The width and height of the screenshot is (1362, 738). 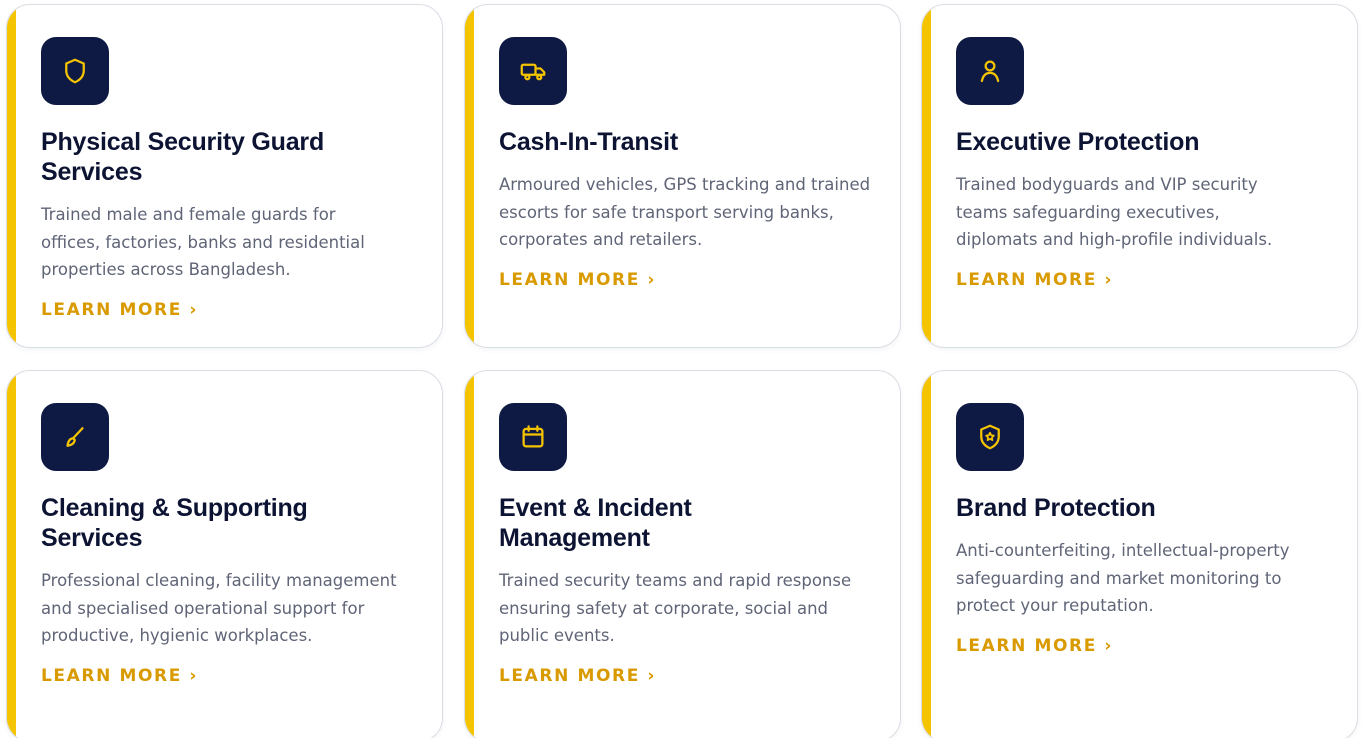 What do you see at coordinates (1078, 142) in the screenshot?
I see `card-title: Executive Protection` at bounding box center [1078, 142].